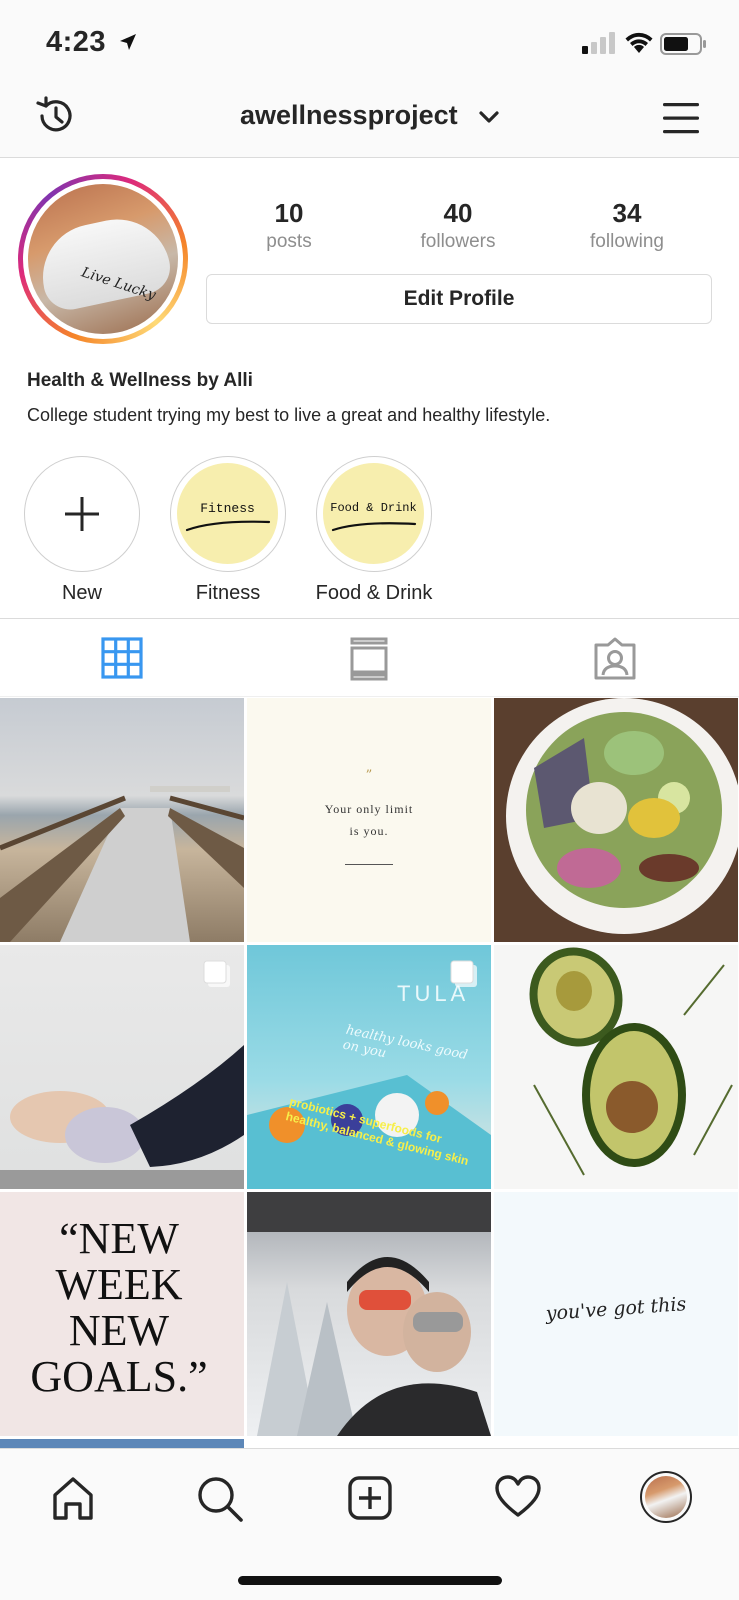  What do you see at coordinates (220, 1499) in the screenshot?
I see `search-icon` at bounding box center [220, 1499].